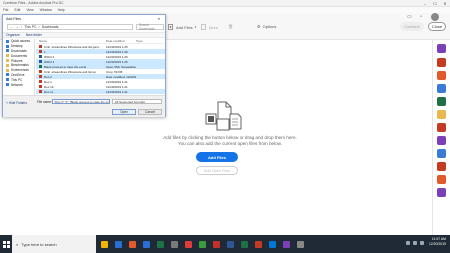 The width and height of the screenshot is (450, 253). I want to click on close-window-icon: ✕, so click(445, 3).